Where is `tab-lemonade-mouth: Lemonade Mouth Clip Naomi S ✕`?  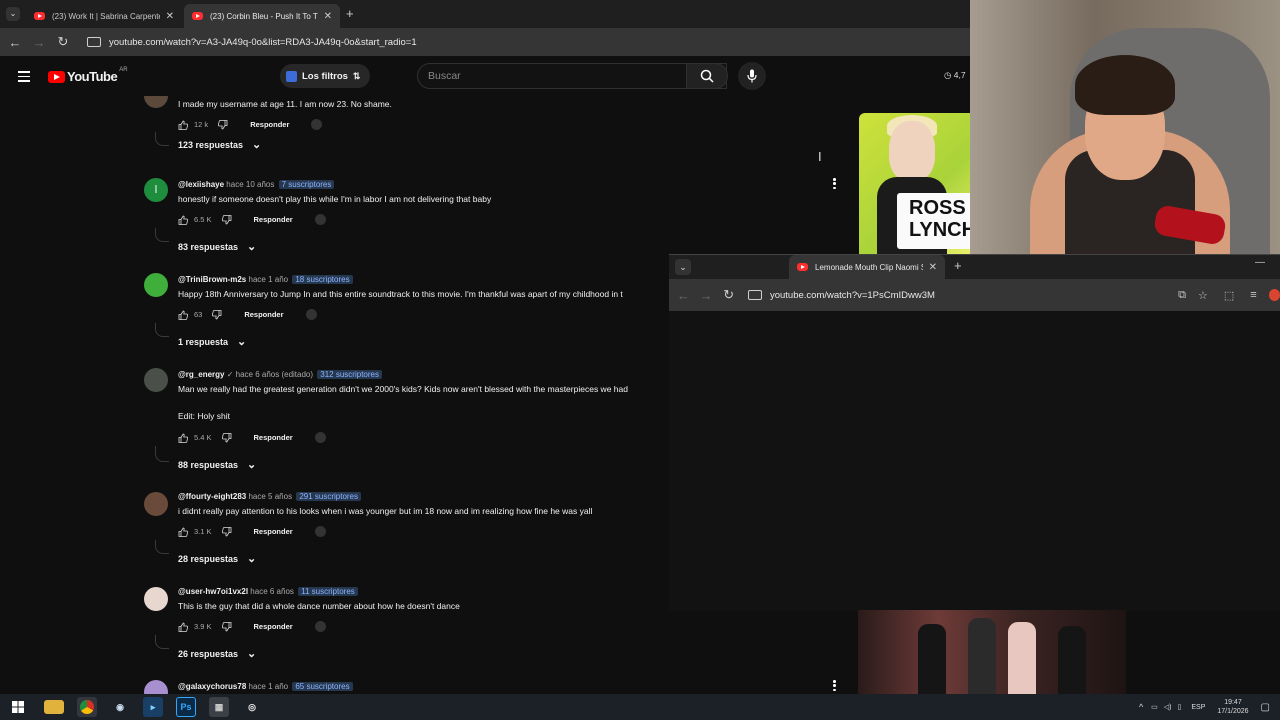
tab-lemonade-mouth: Lemonade Mouth Clip Naomi S ✕ is located at coordinates (867, 267).